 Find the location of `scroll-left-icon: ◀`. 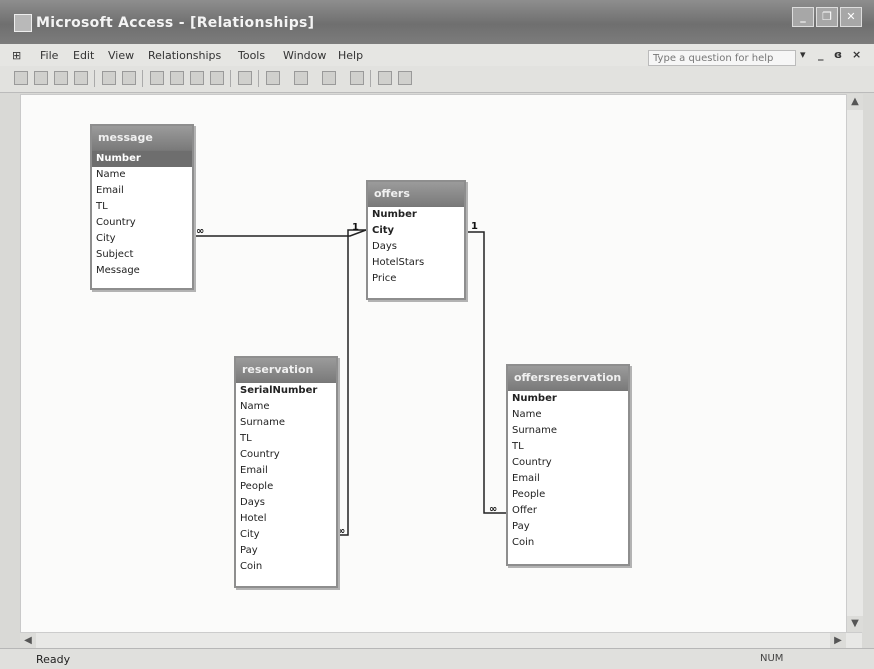

scroll-left-icon: ◀ is located at coordinates (28, 641).